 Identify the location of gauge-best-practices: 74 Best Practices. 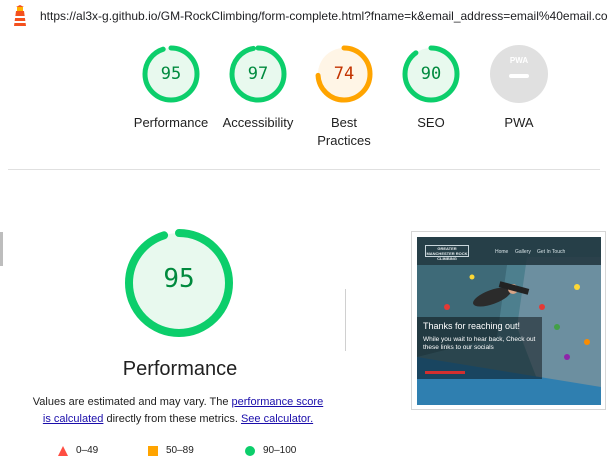
(344, 97).